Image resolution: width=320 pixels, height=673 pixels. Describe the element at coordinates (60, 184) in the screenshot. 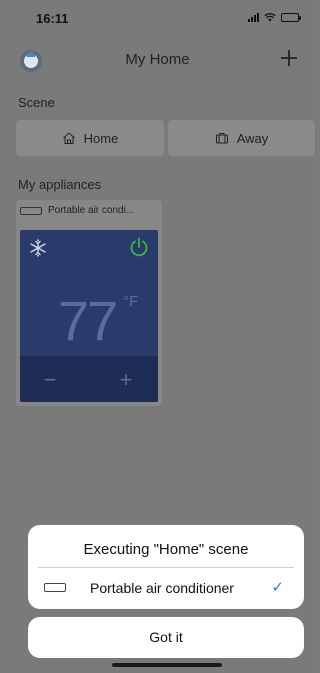

I see `appliances-section-label: My appliances` at that location.